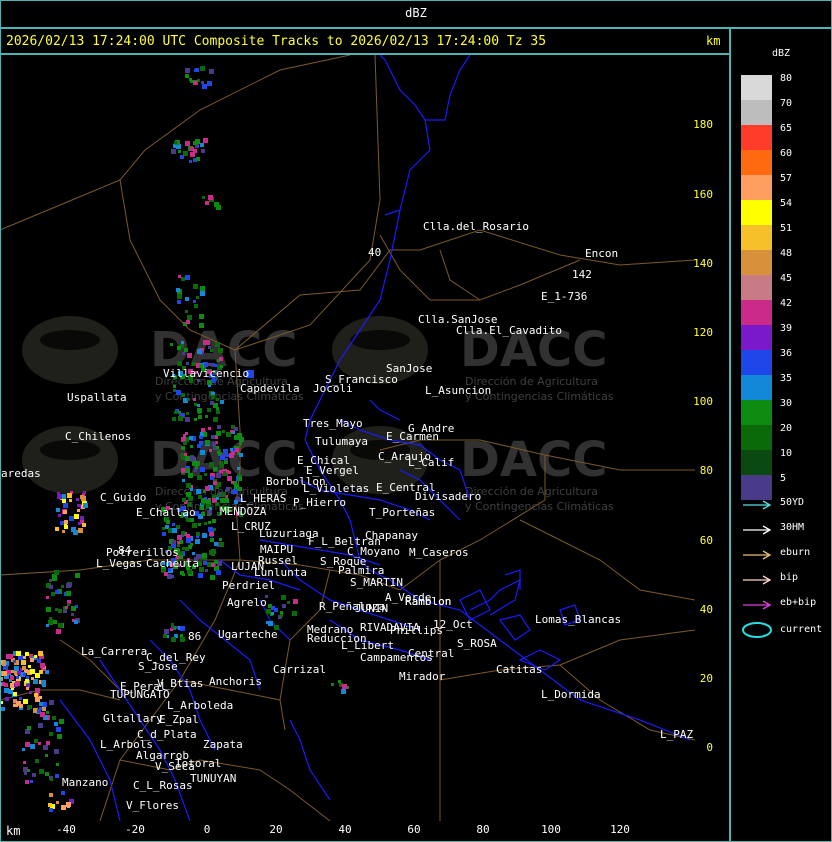 This screenshot has height=842, width=832. What do you see at coordinates (801, 629) in the screenshot?
I see `track-label-current: current` at bounding box center [801, 629].